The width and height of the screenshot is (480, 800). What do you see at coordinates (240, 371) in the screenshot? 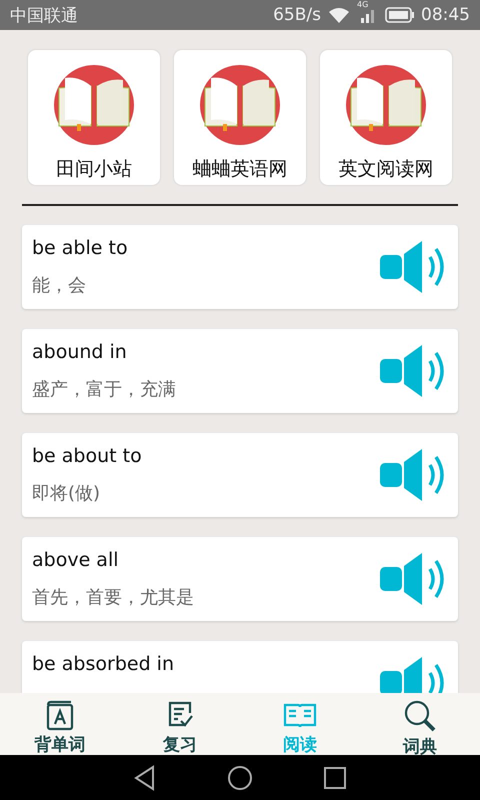
I see `word-card: abound in 盛产，富于，充满` at bounding box center [240, 371].